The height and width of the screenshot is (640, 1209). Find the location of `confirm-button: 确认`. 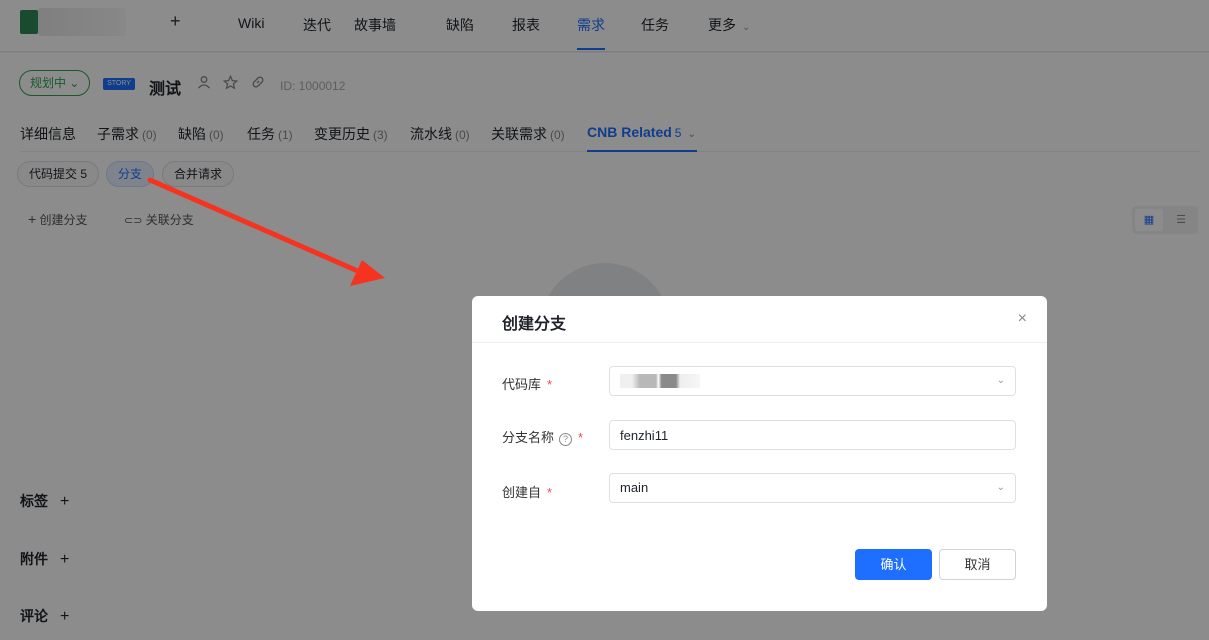

confirm-button: 确认 is located at coordinates (893, 564).